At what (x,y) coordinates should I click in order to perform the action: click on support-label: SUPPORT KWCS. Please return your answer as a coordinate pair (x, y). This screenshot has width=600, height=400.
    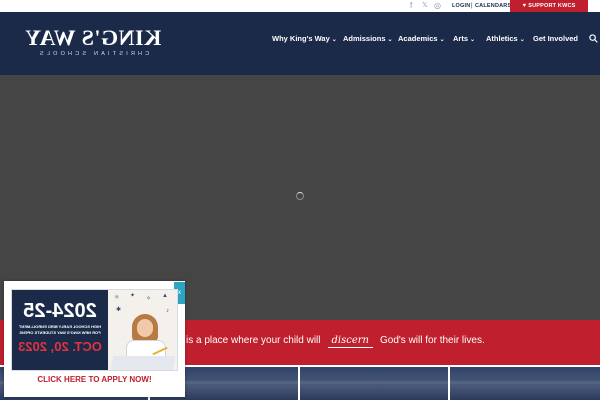
    Looking at the image, I should click on (552, 6).